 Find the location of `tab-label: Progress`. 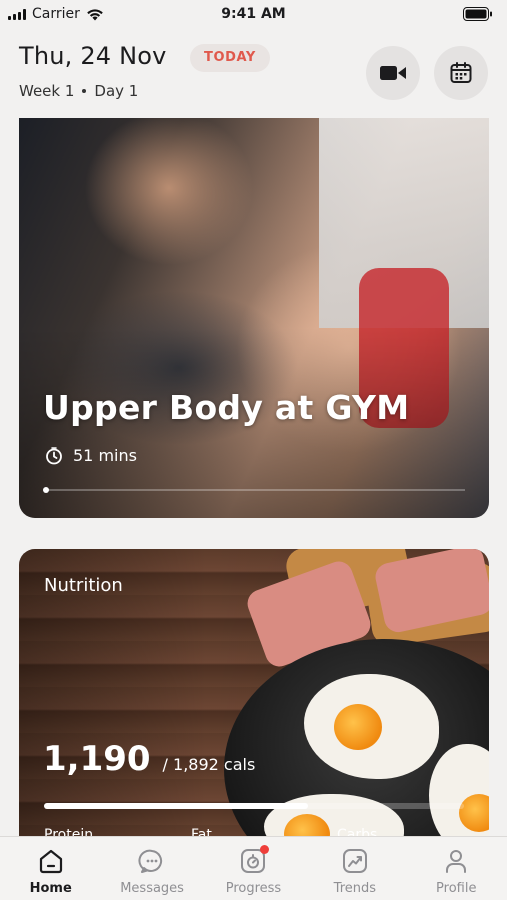

tab-label: Progress is located at coordinates (253, 888).